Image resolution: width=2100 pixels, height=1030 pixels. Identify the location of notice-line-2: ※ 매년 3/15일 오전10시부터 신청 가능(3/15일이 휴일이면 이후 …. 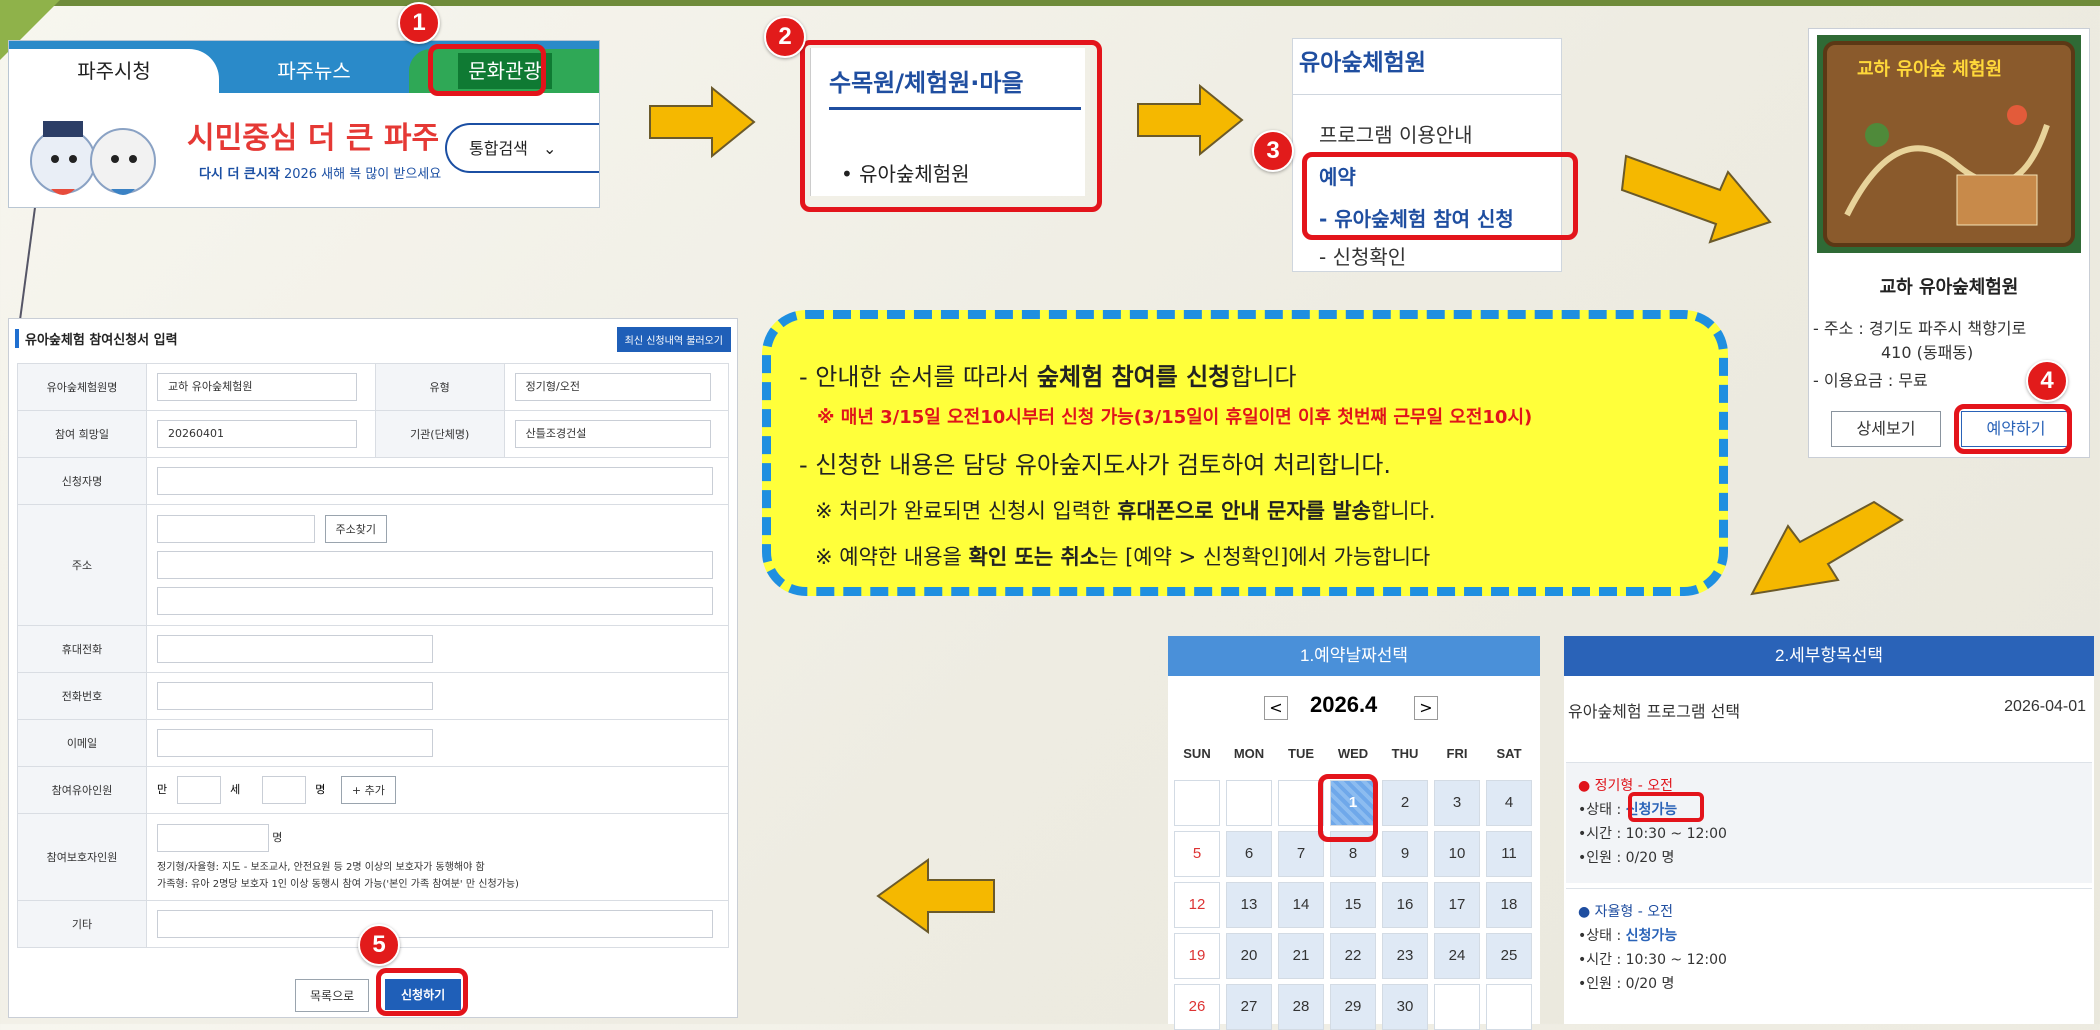
(1175, 417).